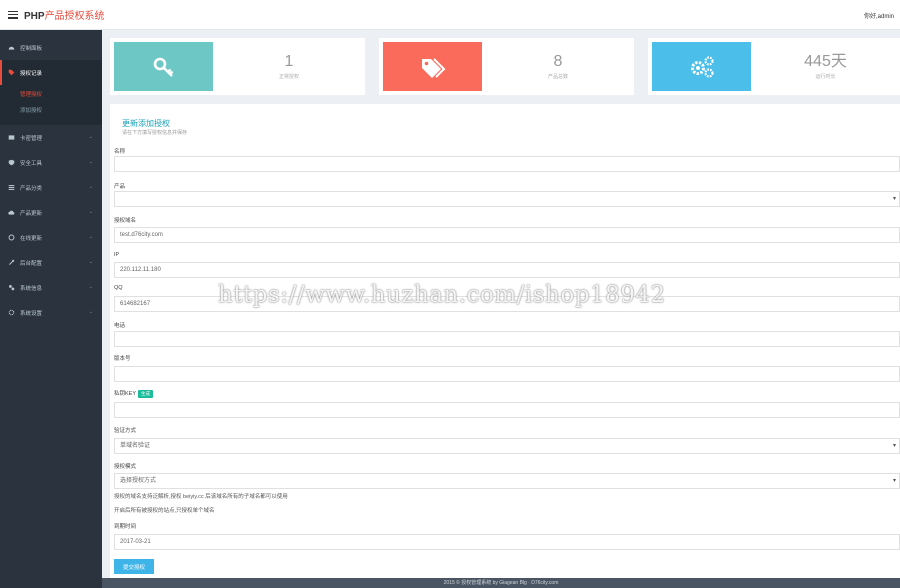  What do you see at coordinates (117, 255) in the screenshot?
I see `ip-label: IP` at bounding box center [117, 255].